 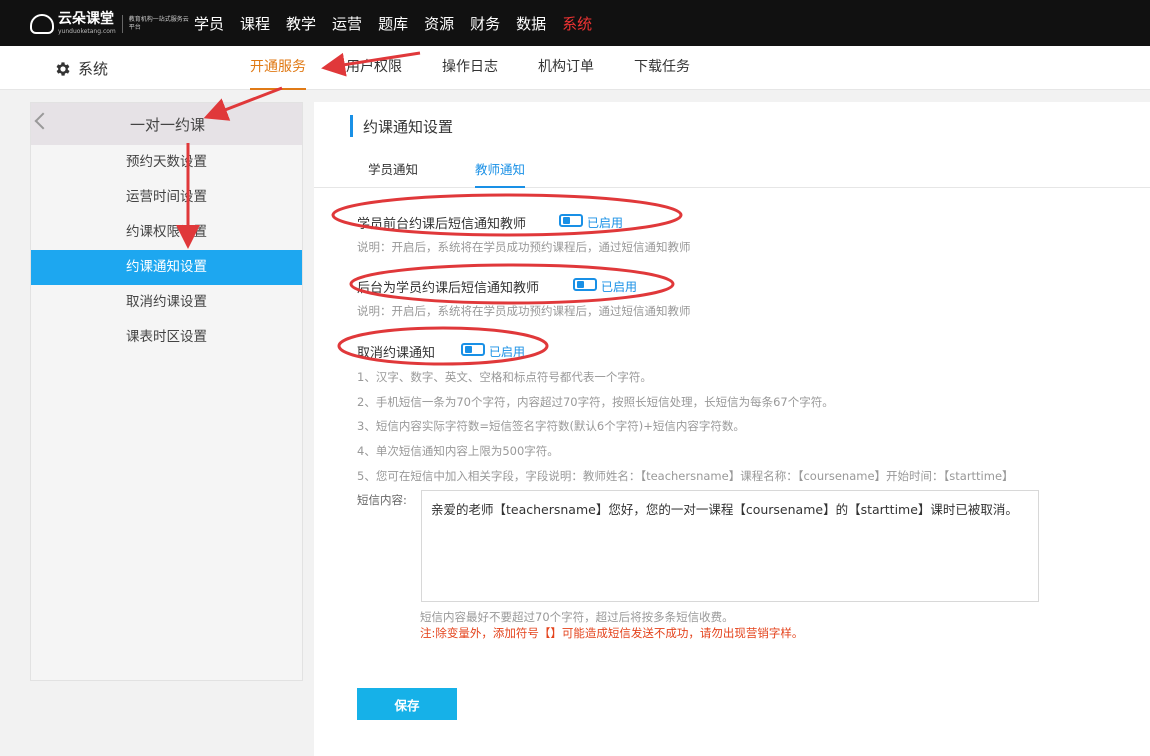 I want to click on brand-name-block: 云朵课堂 yunduoketang.com, so click(x=87, y=24).